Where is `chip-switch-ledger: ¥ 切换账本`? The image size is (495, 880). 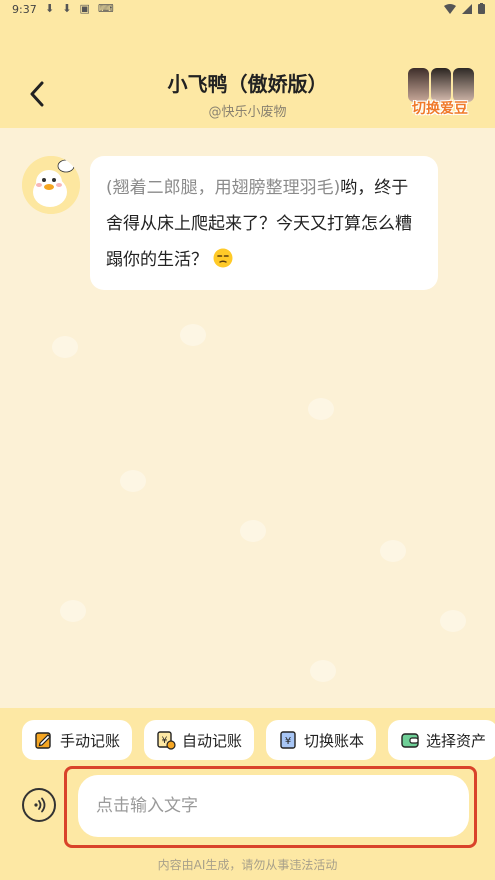 chip-switch-ledger: ¥ 切换账本 is located at coordinates (321, 740).